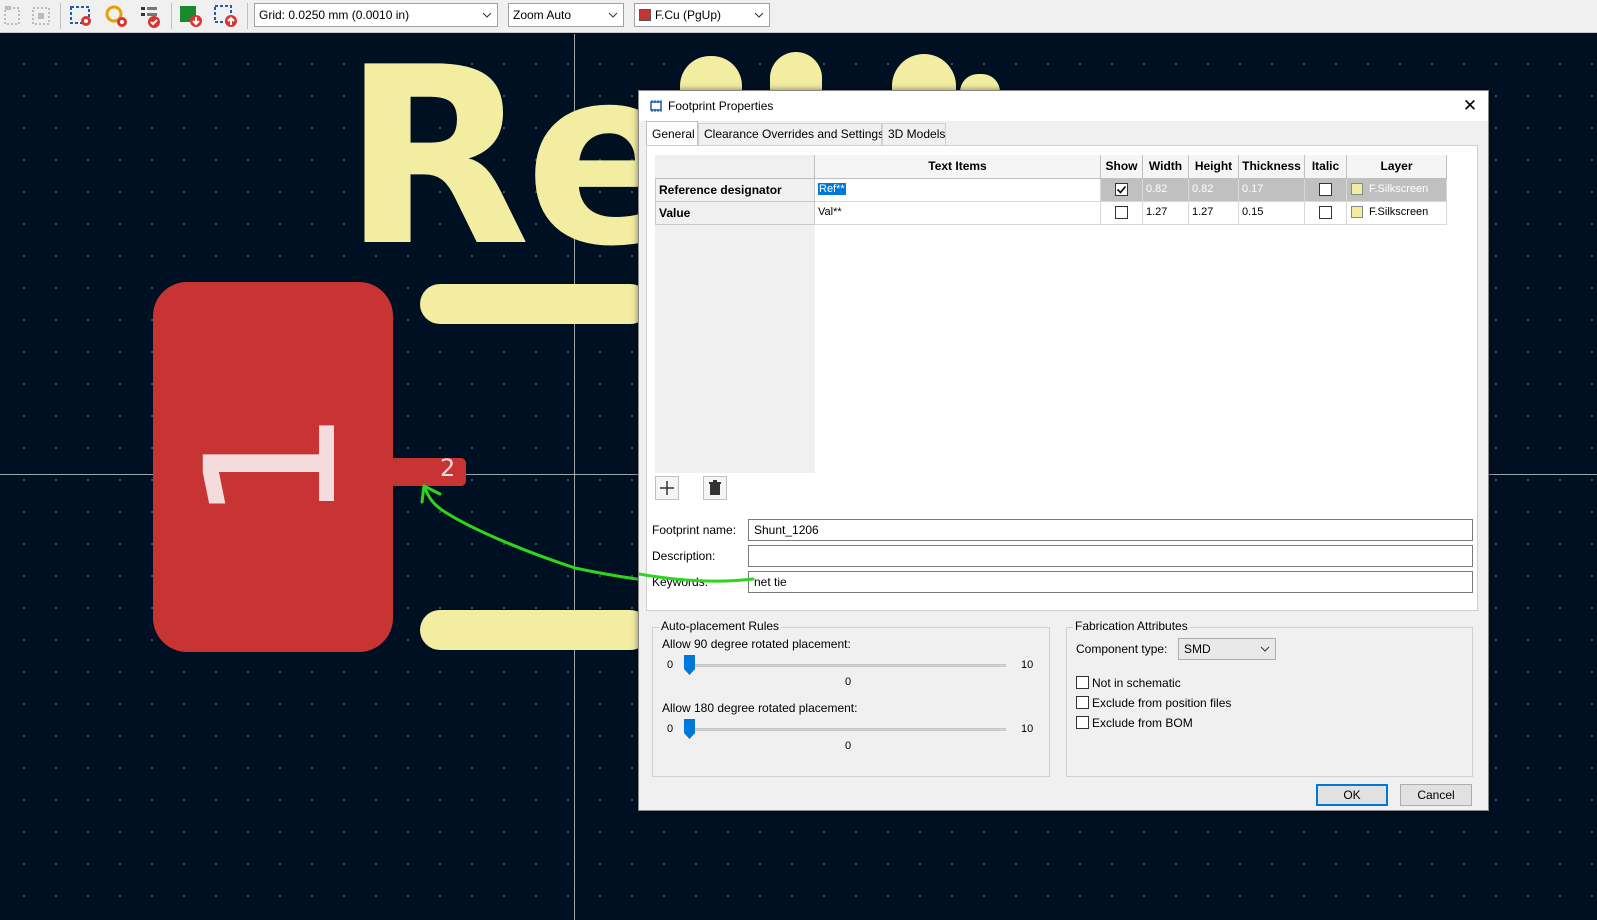  I want to click on value-height-cell: 1.27, so click(1214, 213).